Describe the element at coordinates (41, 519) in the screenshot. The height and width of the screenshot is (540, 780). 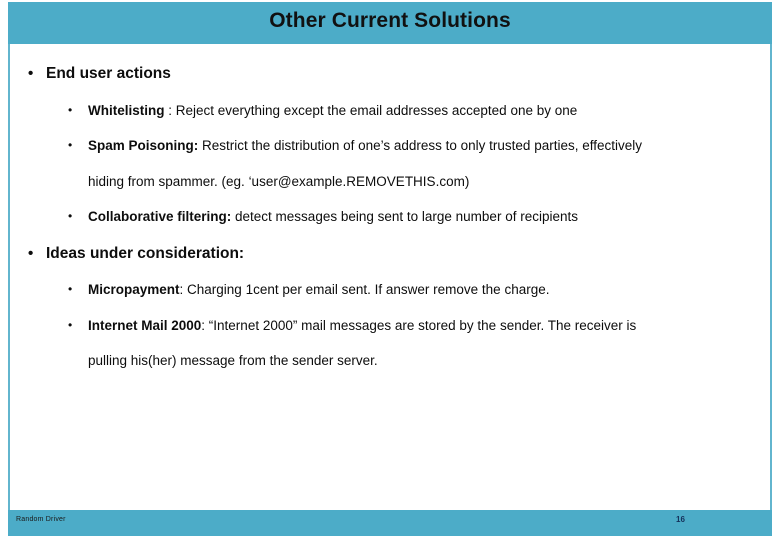
I see `footer-label: Random Driver` at that location.